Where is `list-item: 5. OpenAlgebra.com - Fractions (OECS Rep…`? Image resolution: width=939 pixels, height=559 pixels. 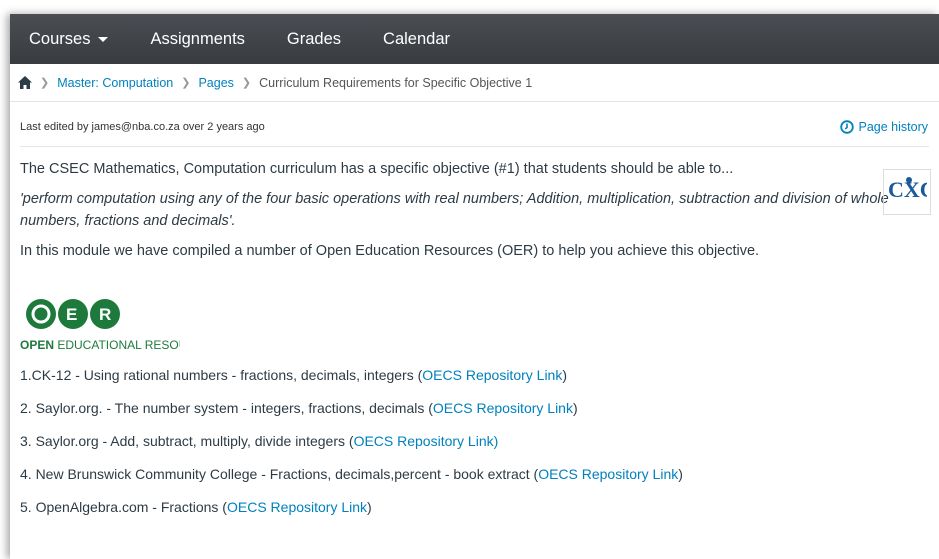 list-item: 5. OpenAlgebra.com - Fractions (OECS Rep… is located at coordinates (474, 507).